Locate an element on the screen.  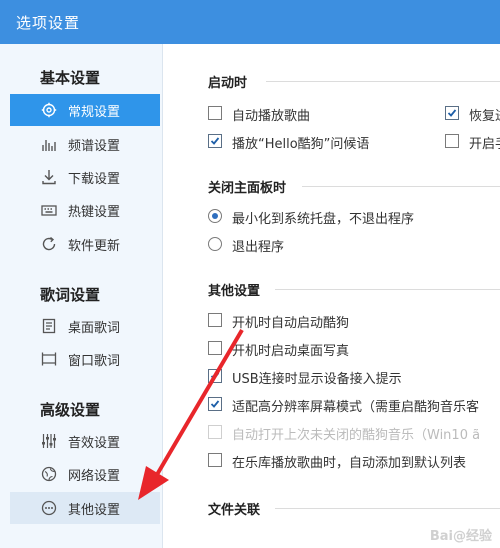
sidebar-item-general: 常规设置 is located at coordinates (85, 110).